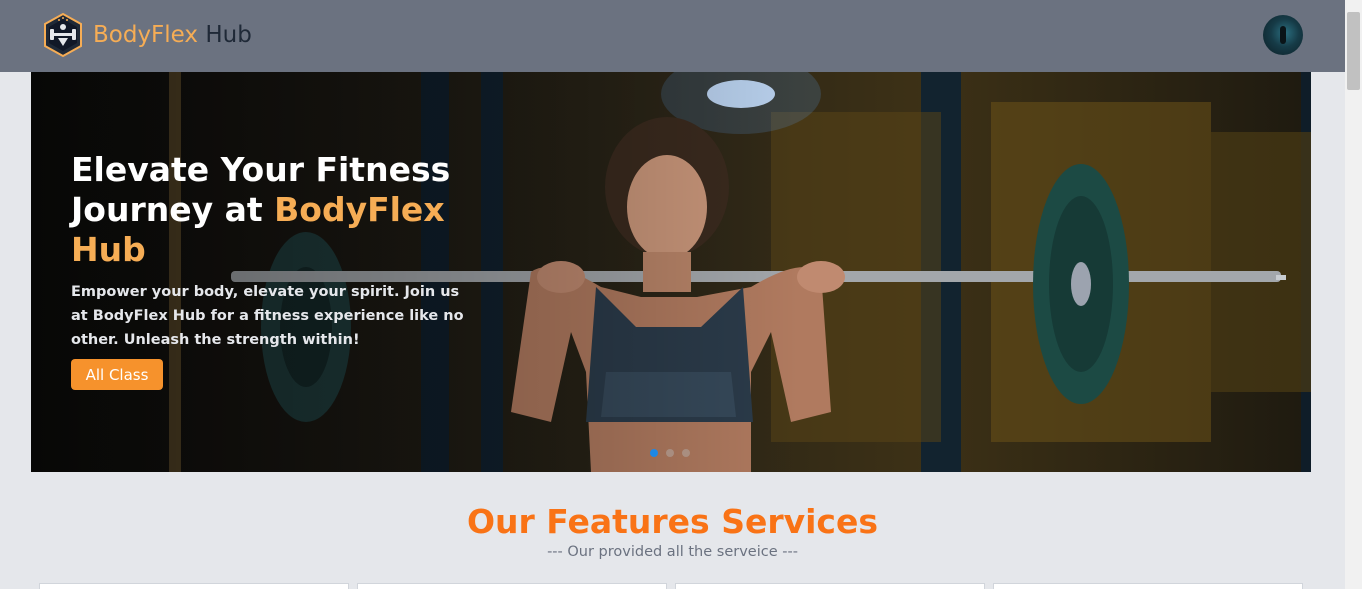 The height and width of the screenshot is (589, 1362). What do you see at coordinates (63, 35) in the screenshot?
I see `dumbbell-shield-icon` at bounding box center [63, 35].